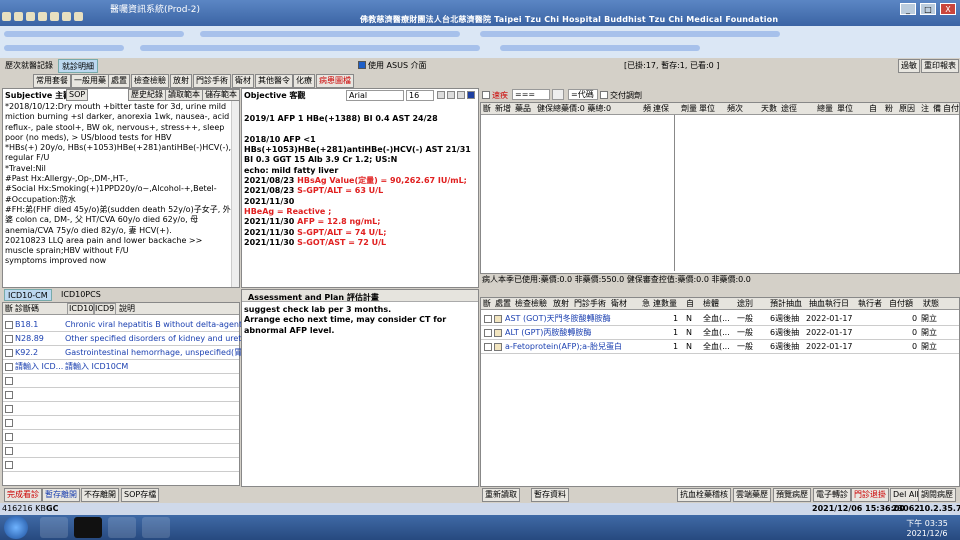 This screenshot has height=540, width=960. Describe the element at coordinates (16, 527) in the screenshot. I see `start-button-icon` at that location.